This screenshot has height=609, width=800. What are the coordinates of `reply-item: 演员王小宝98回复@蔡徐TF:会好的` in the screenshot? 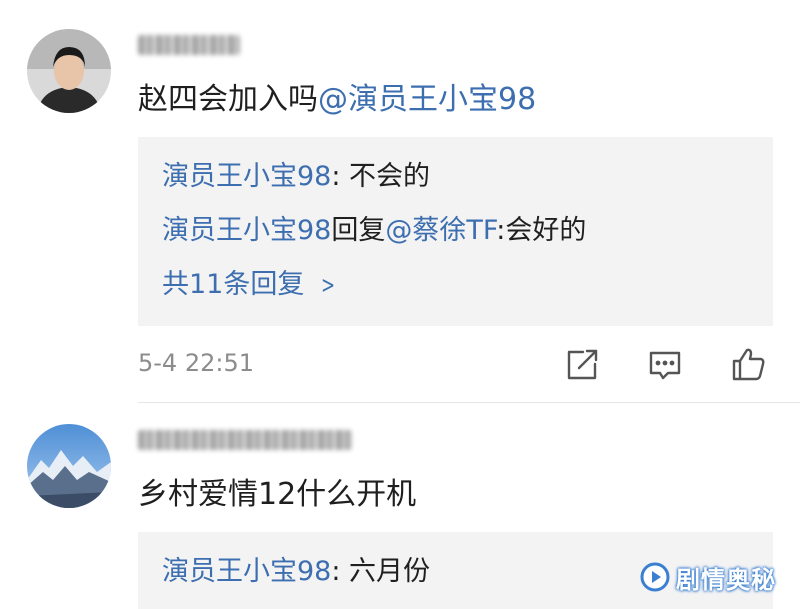 It's located at (374, 231).